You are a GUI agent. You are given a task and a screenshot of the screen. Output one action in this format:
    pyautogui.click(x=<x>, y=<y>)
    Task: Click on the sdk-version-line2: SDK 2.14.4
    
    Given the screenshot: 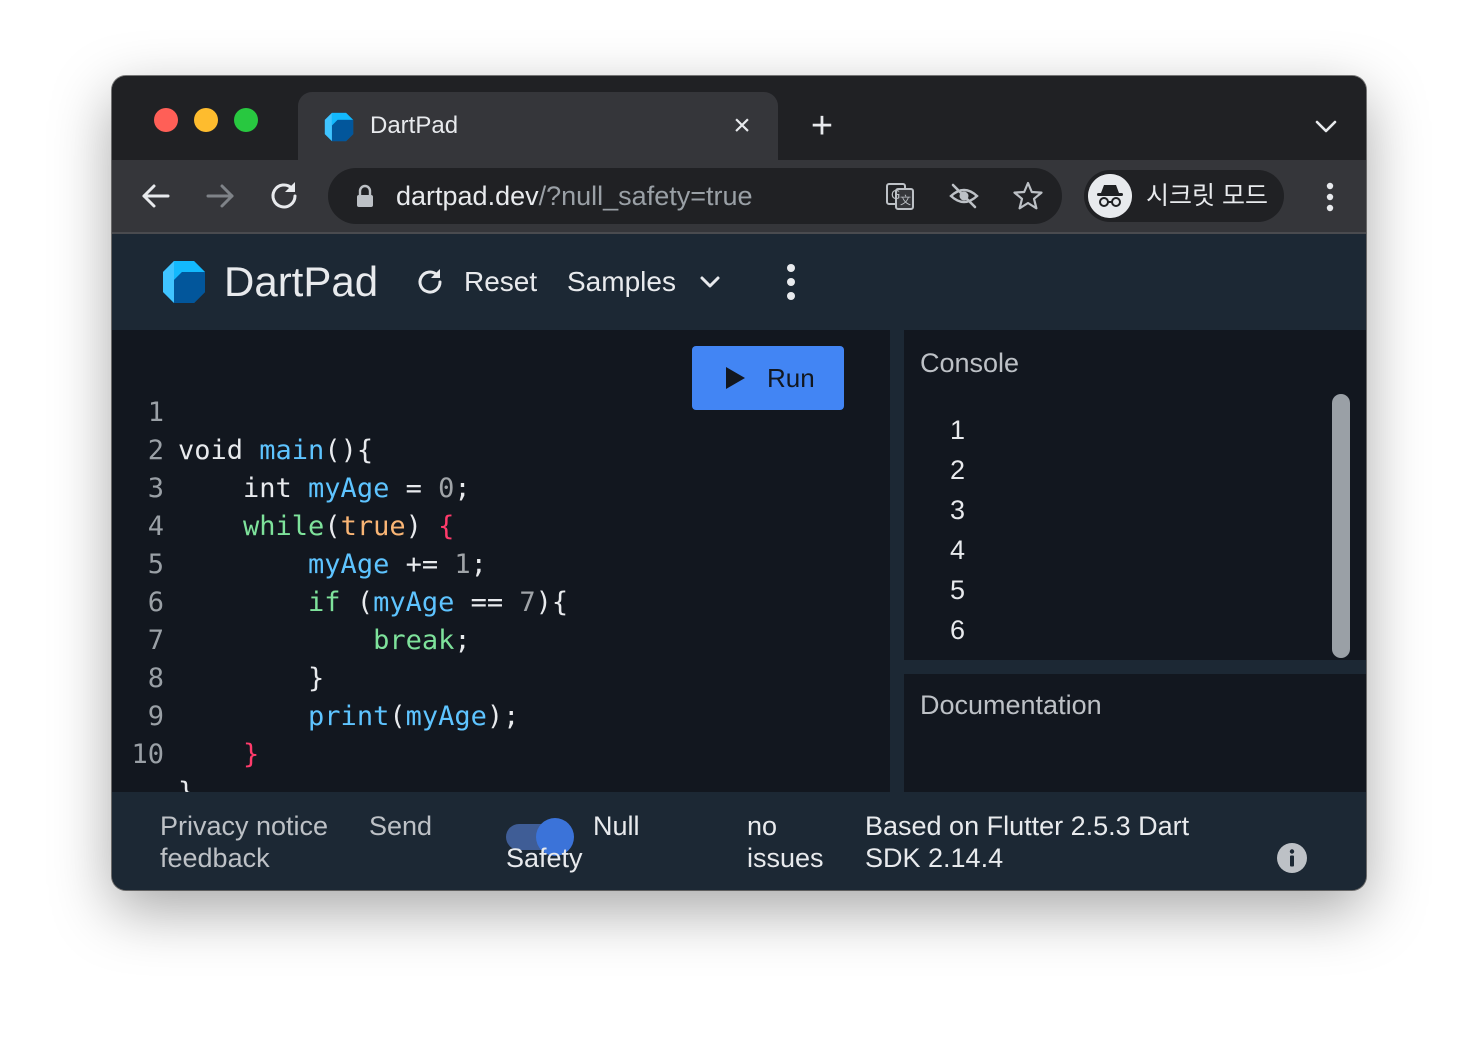 What is the action you would take?
    pyautogui.click(x=934, y=858)
    